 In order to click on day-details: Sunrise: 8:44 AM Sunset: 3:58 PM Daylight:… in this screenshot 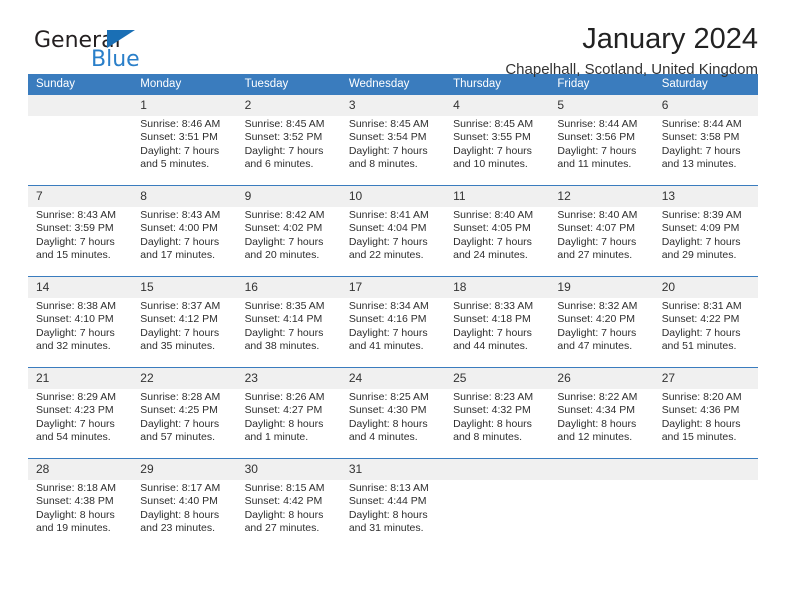, I will do `click(706, 144)`.